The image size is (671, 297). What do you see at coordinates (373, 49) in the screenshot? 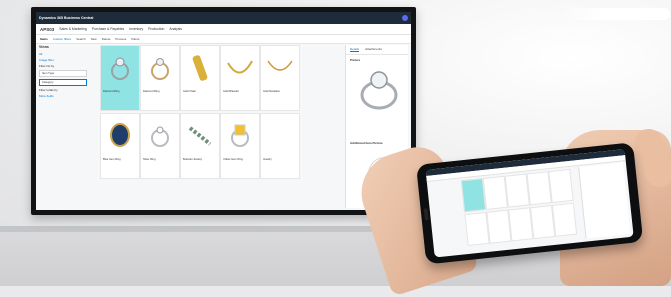
I see `tab-attachments: Attachments` at bounding box center [373, 49].